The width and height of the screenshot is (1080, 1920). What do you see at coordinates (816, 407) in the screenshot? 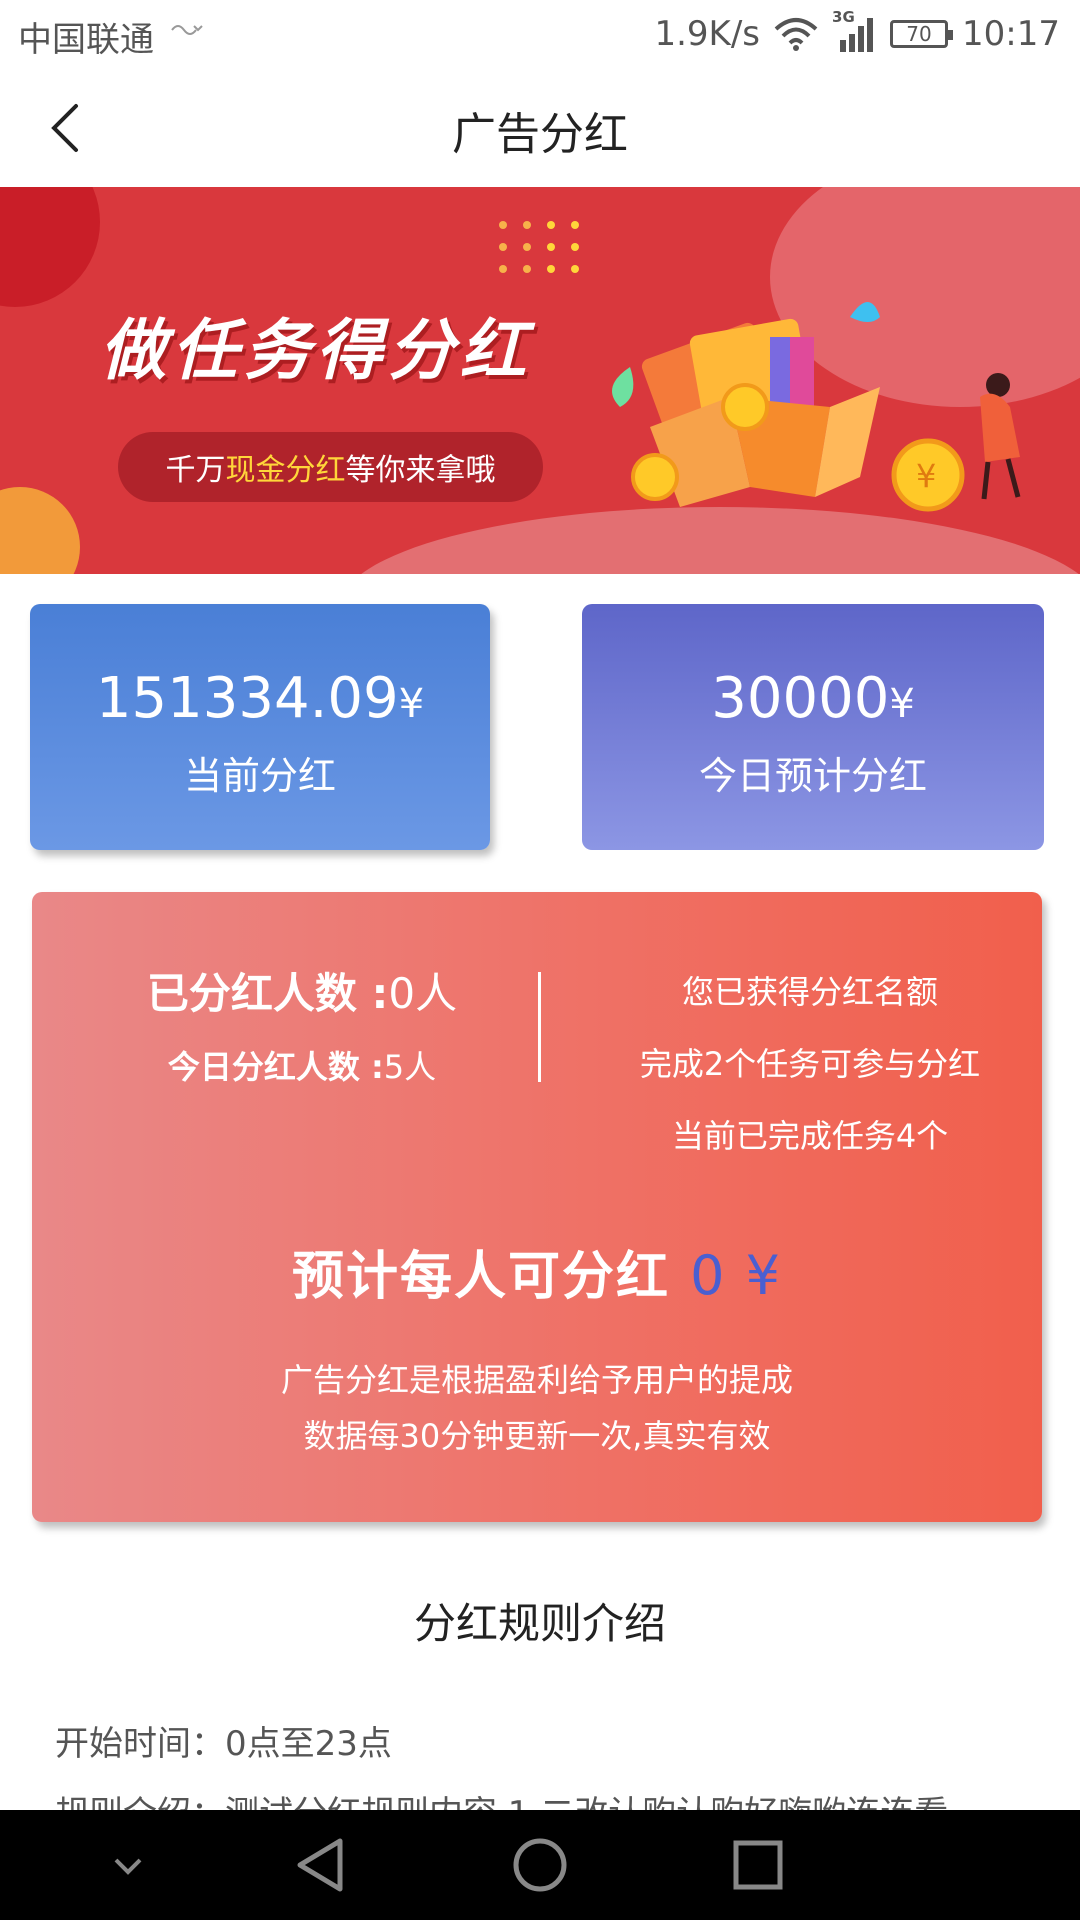
I see `gift-box-illustration: ¥` at bounding box center [816, 407].